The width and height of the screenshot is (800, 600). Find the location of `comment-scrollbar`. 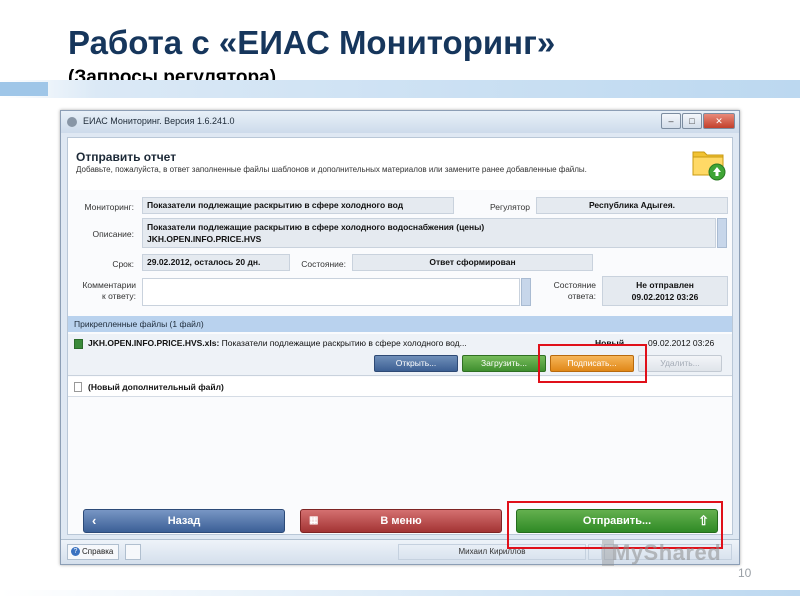

comment-scrollbar is located at coordinates (526, 292).